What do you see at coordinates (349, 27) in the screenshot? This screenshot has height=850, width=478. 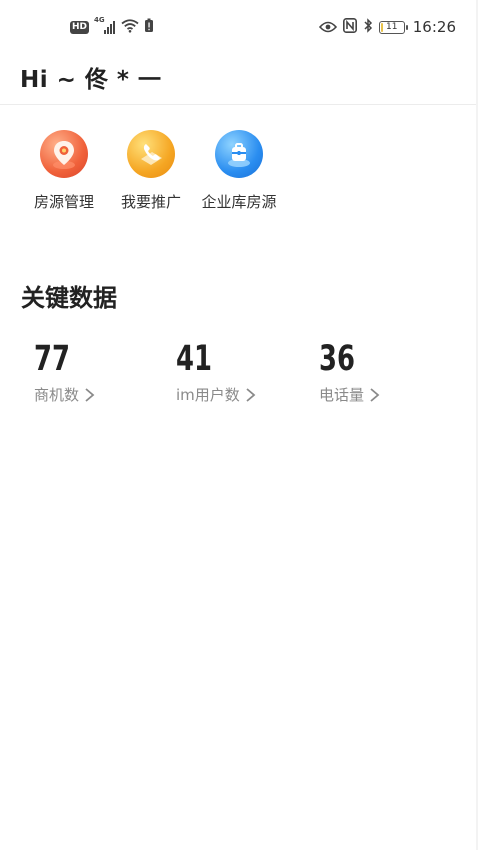 I see `nfc-icon` at bounding box center [349, 27].